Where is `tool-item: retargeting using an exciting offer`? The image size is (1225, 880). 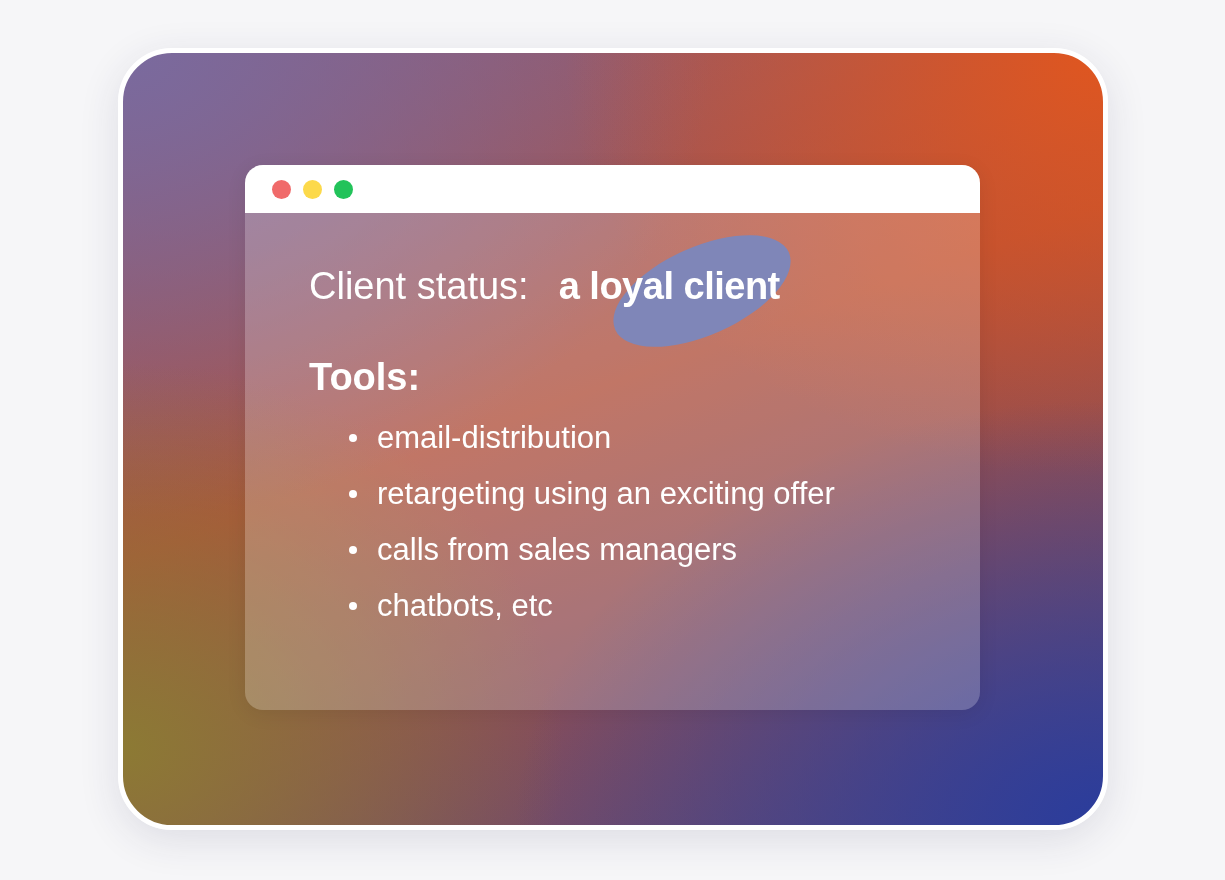 tool-item: retargeting using an exciting offer is located at coordinates (606, 493).